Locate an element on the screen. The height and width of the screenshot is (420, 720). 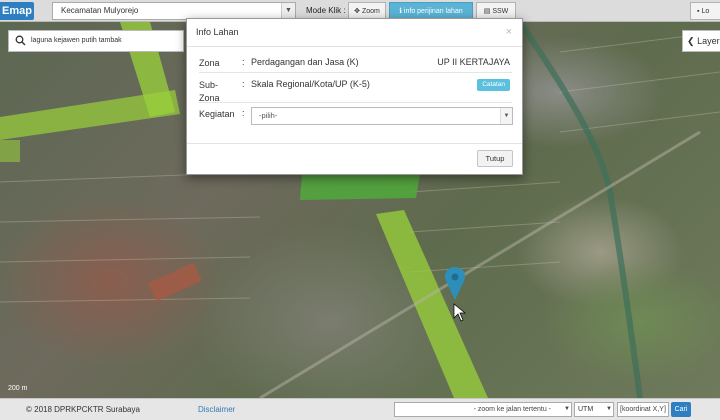
login-icon: ▪ is located at coordinates (698, 11).